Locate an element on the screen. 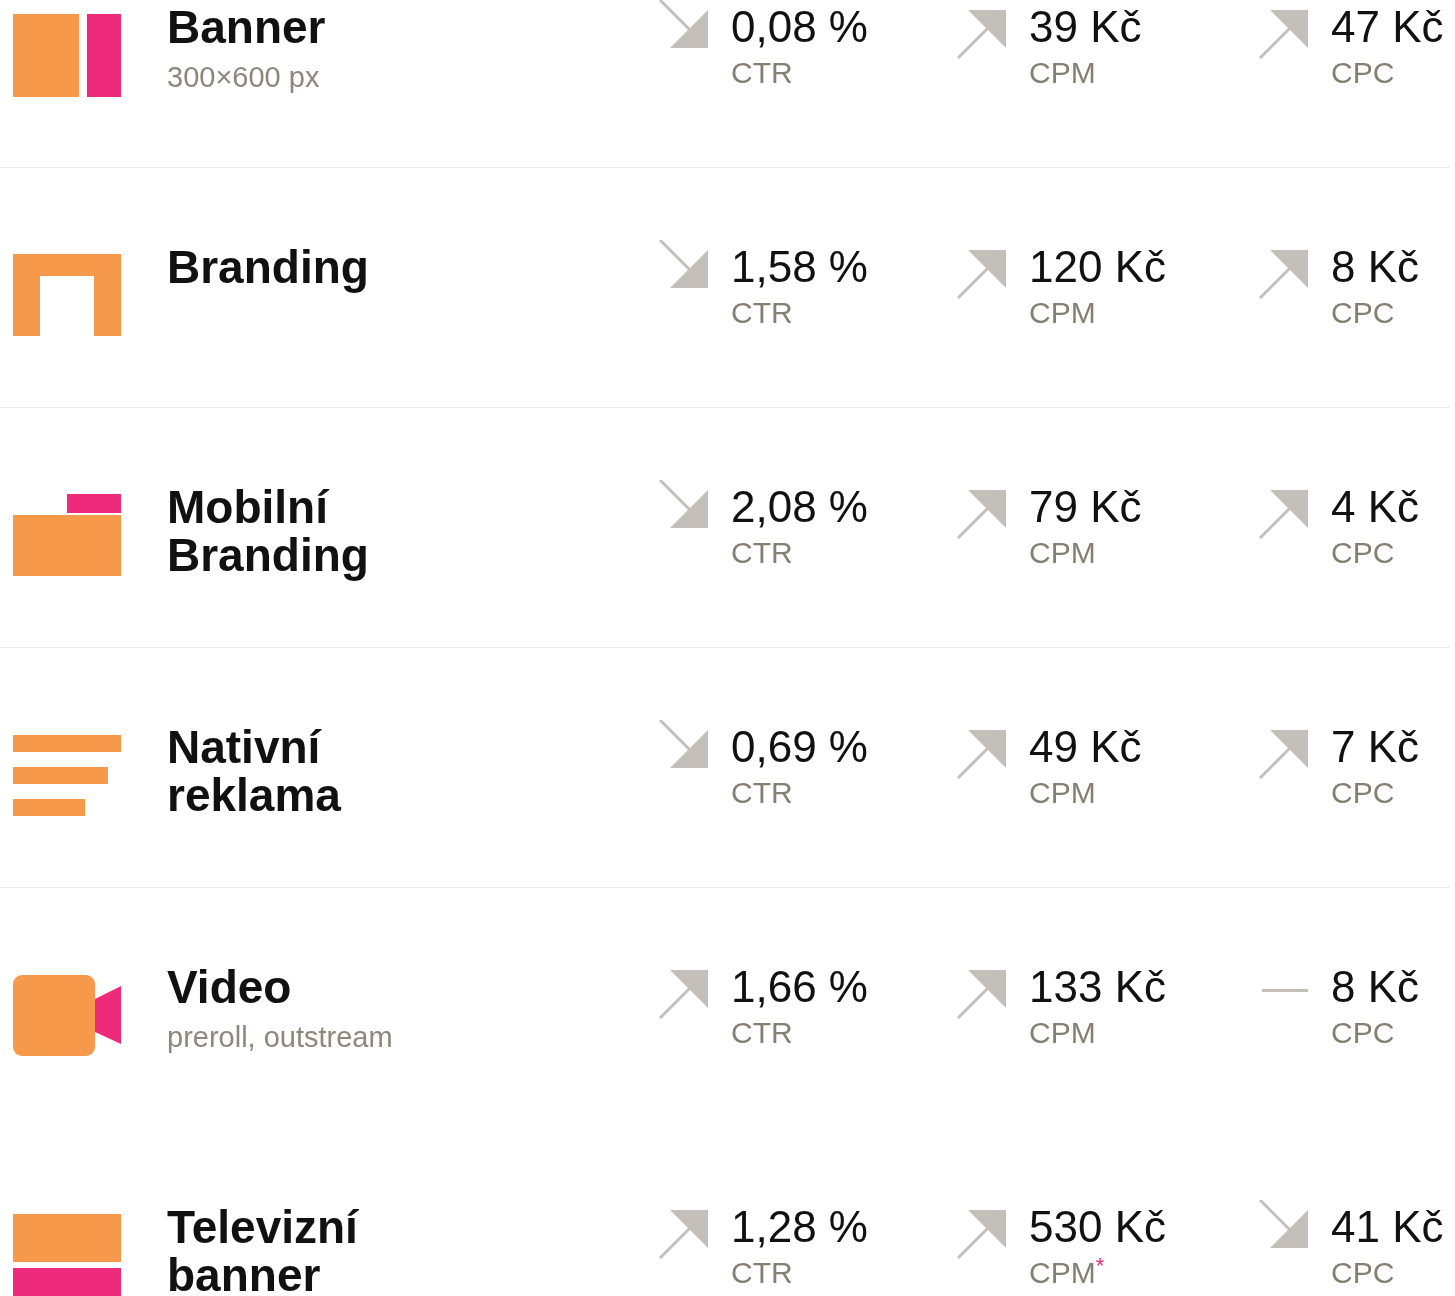 The width and height of the screenshot is (1455, 1296). footnote-mark: * is located at coordinates (1100, 1266).